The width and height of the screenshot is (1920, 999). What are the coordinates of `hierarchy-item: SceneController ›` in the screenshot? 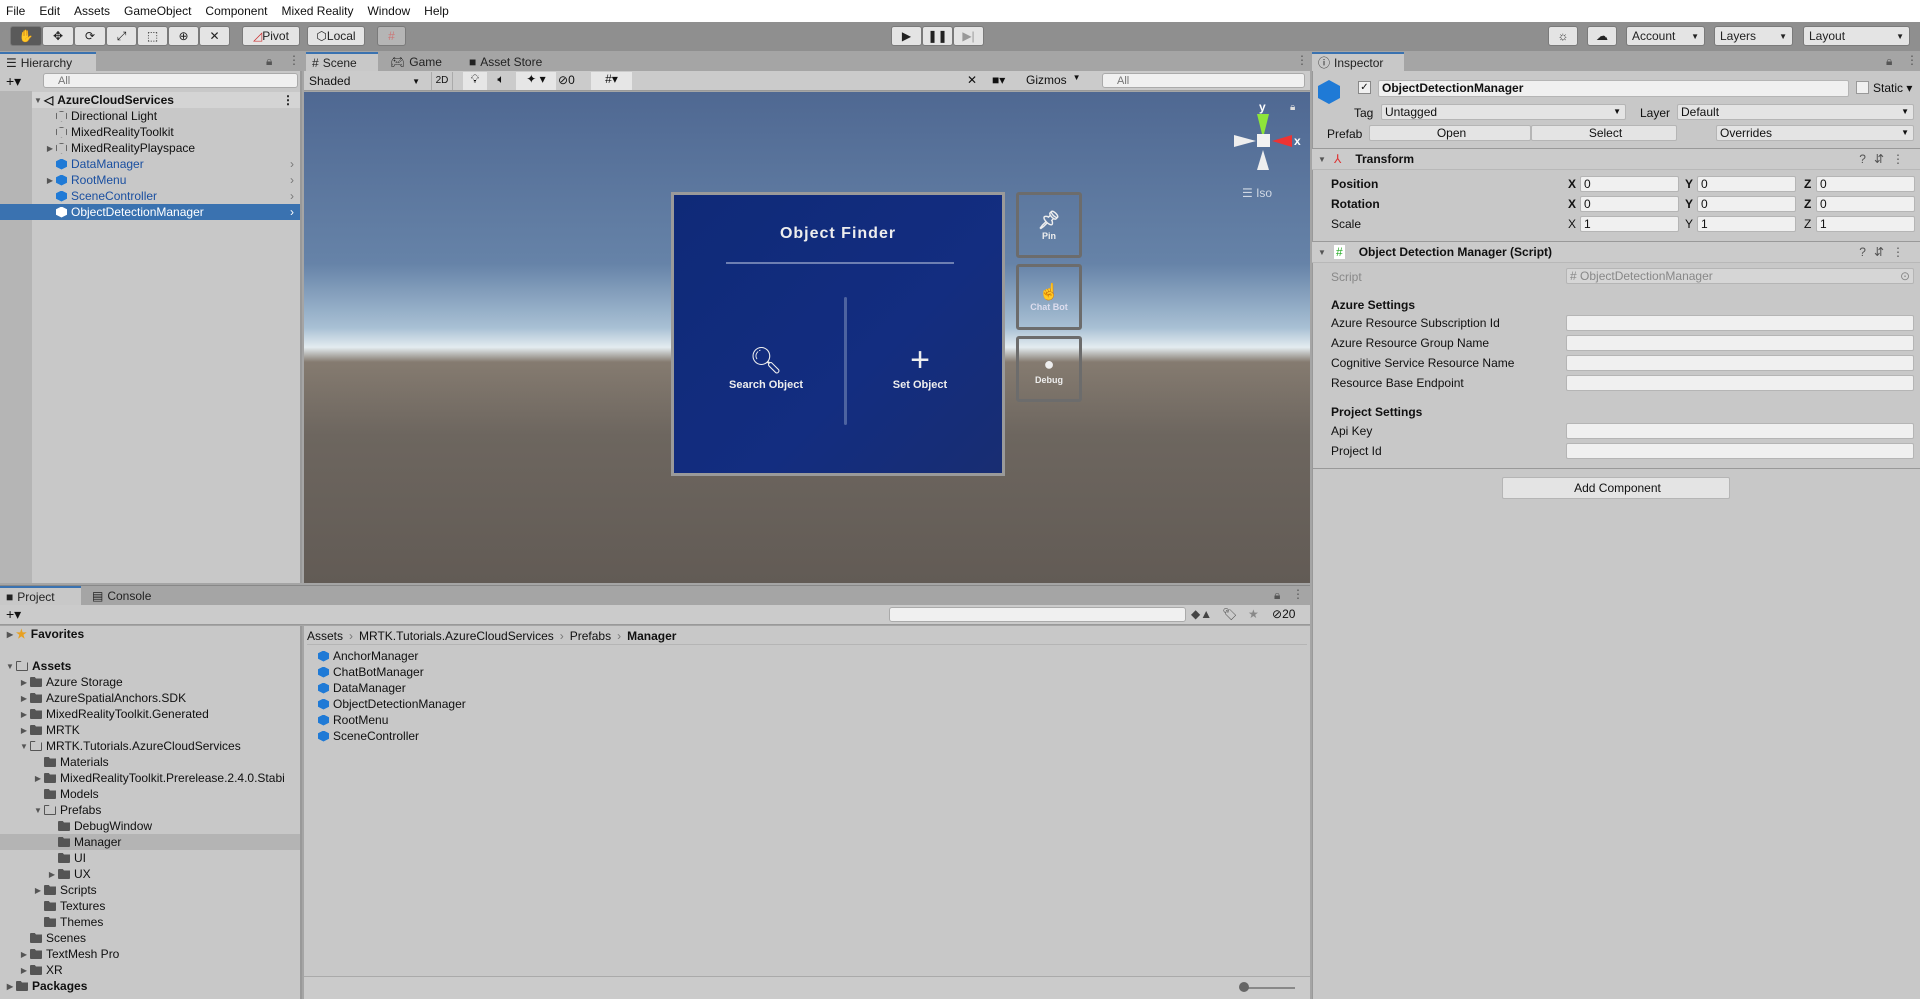 It's located at (166, 196).